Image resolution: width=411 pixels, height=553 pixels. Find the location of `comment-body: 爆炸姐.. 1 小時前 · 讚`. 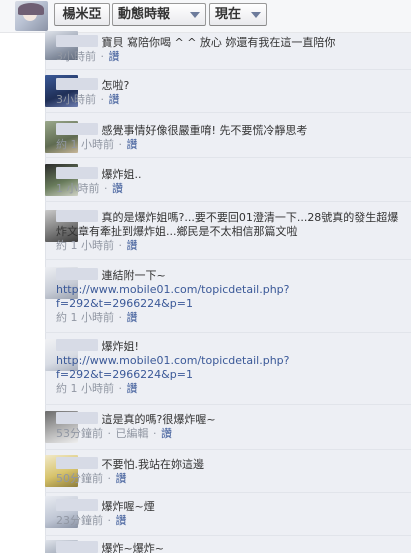

comment-body: 爆炸姐.. 1 小時前 · 讚 is located at coordinates (231, 181).